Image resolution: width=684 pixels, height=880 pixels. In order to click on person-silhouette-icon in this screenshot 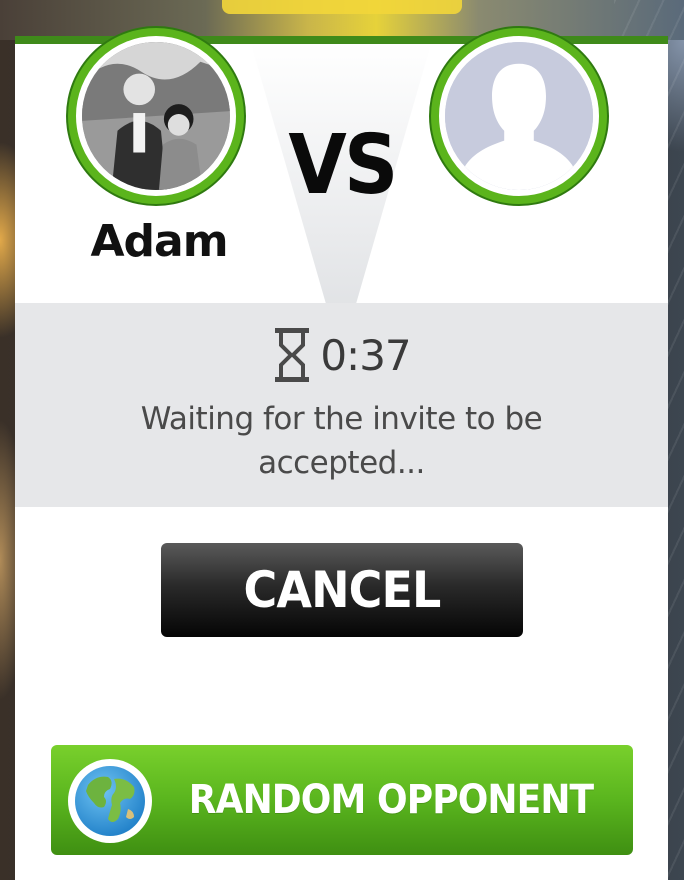, I will do `click(519, 116)`.